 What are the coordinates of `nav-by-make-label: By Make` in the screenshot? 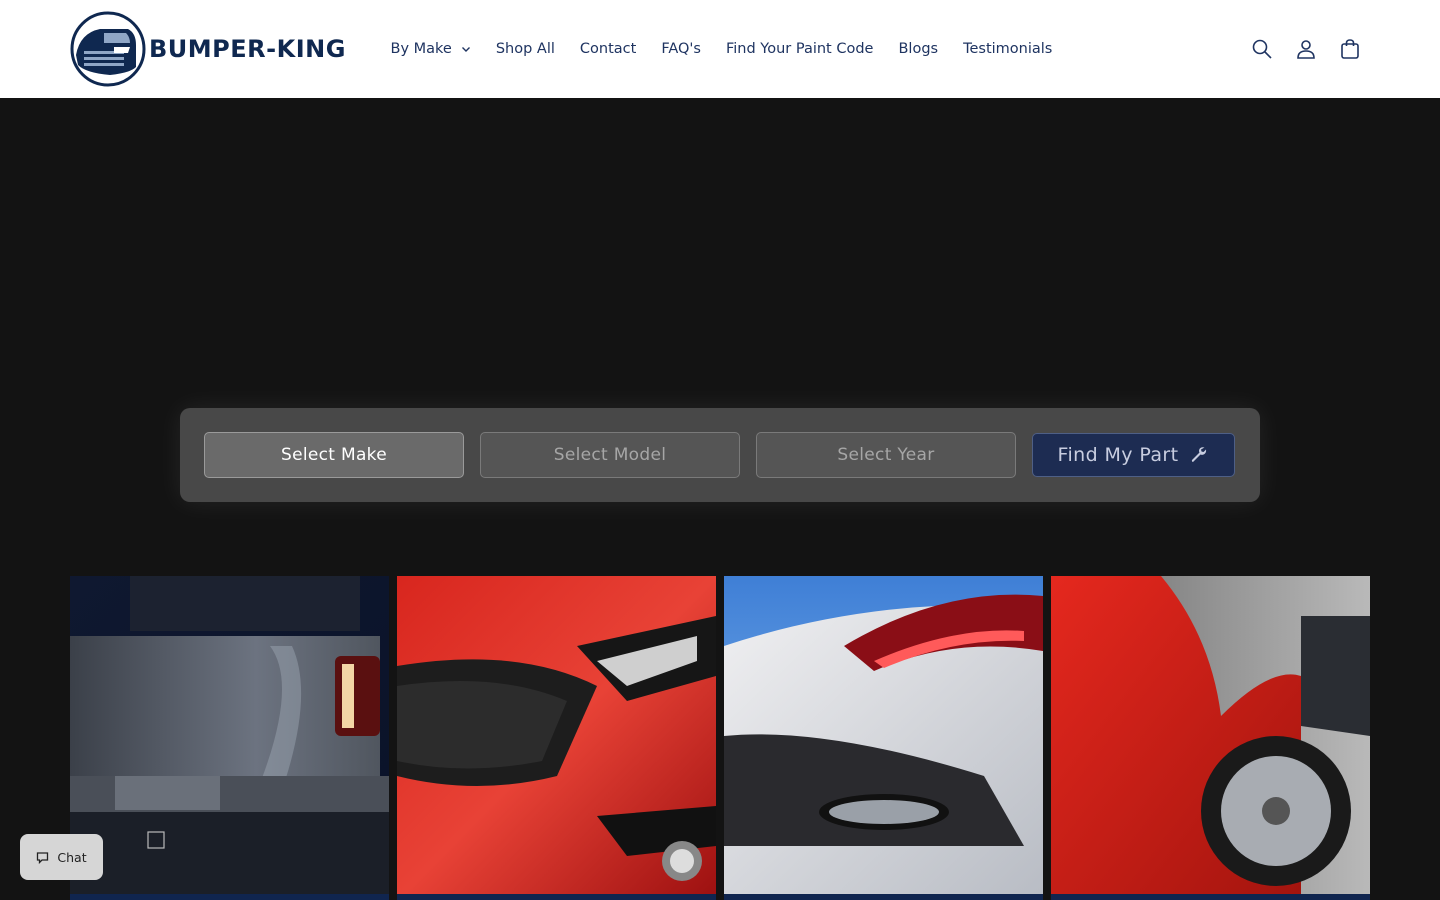 It's located at (421, 49).